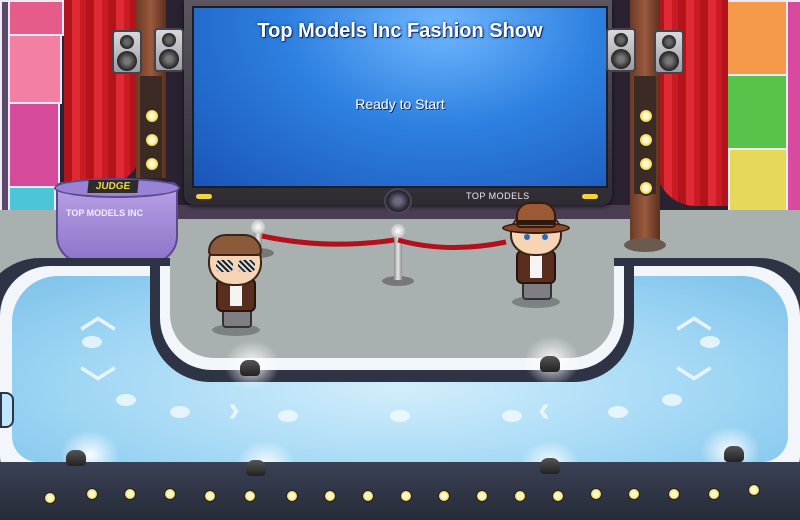 Image resolution: width=800 pixels, height=520 pixels. I want to click on show-status: Ready to Start, so click(400, 104).